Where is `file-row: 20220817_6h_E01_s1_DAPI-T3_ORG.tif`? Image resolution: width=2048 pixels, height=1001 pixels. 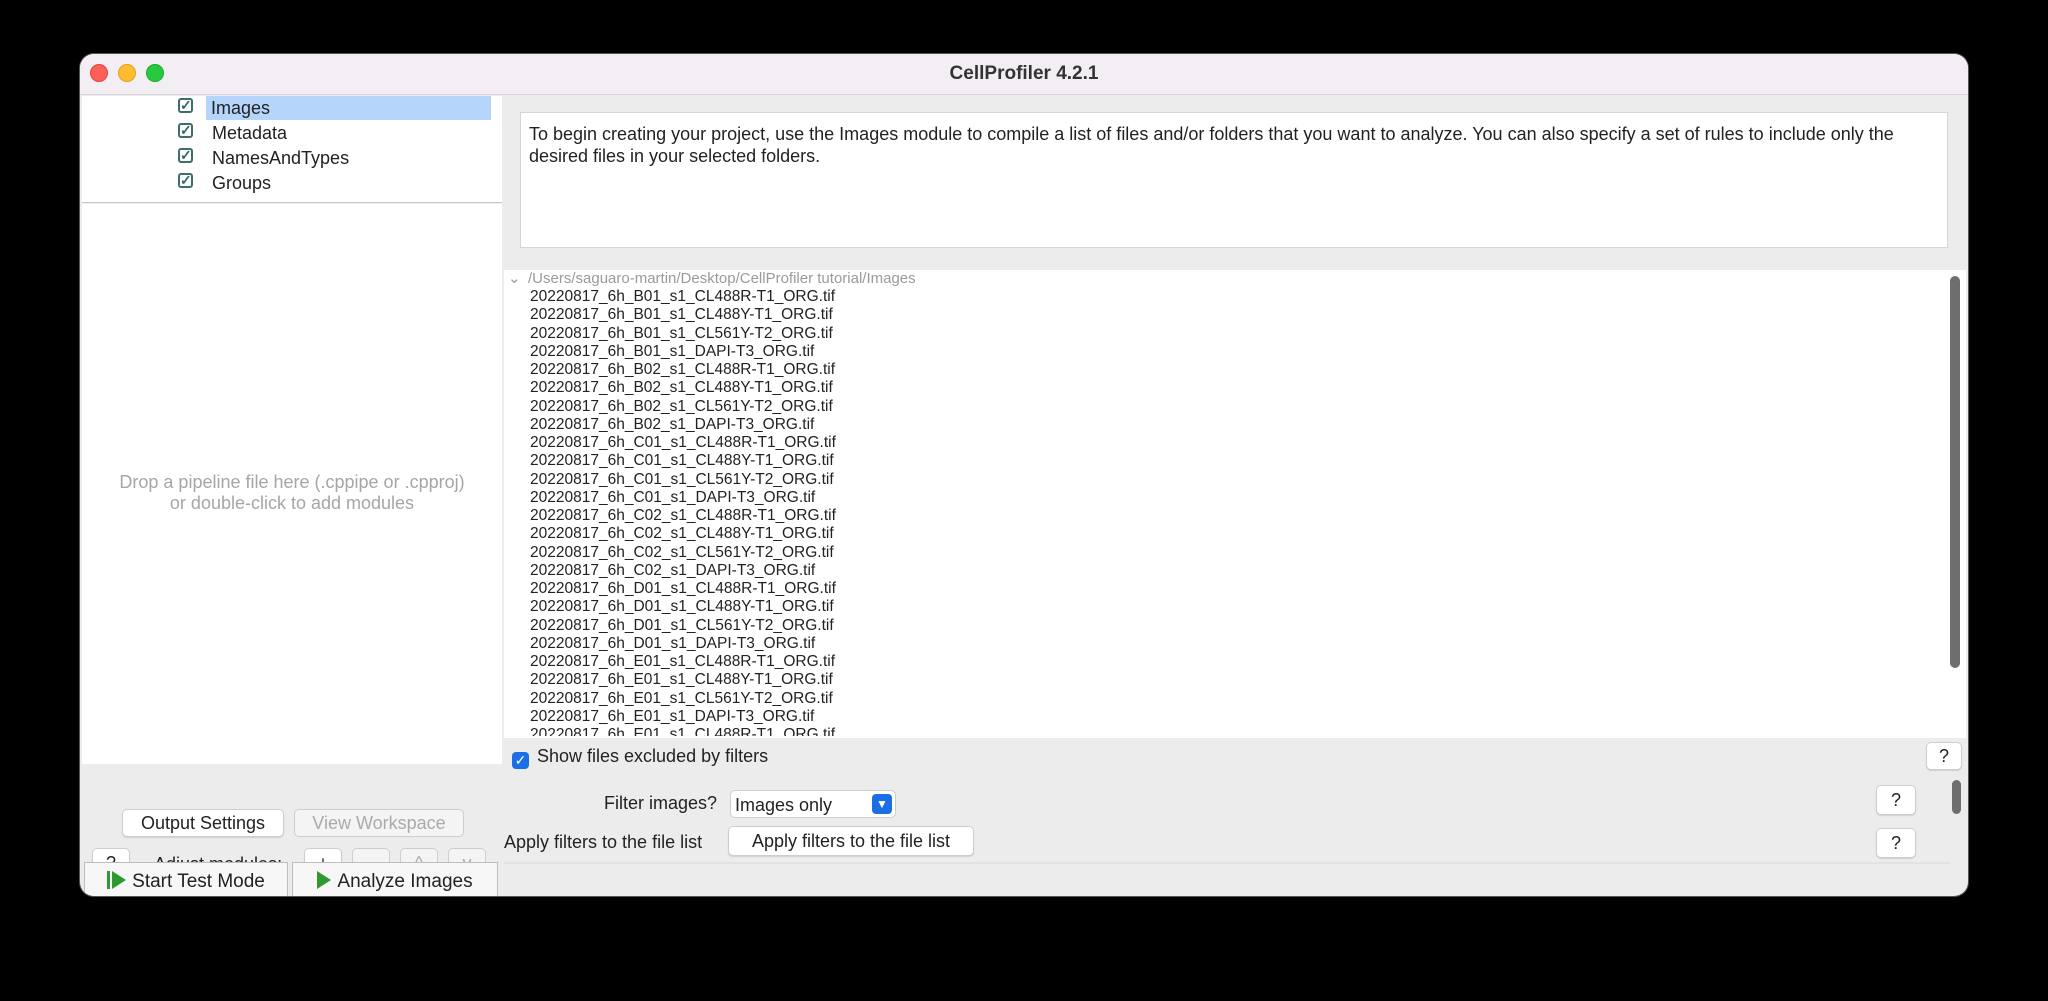 file-row: 20220817_6h_E01_s1_DAPI-T3_ORG.tif is located at coordinates (1230, 717).